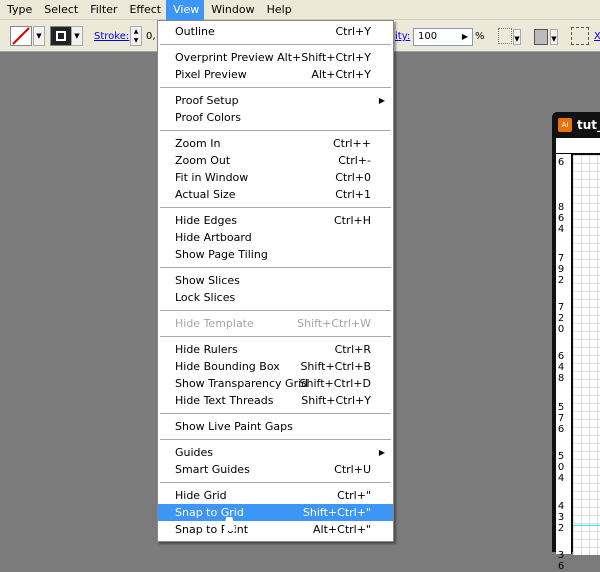  Describe the element at coordinates (224, 57) in the screenshot. I see `menu-item-label: Overprint Preview` at that location.